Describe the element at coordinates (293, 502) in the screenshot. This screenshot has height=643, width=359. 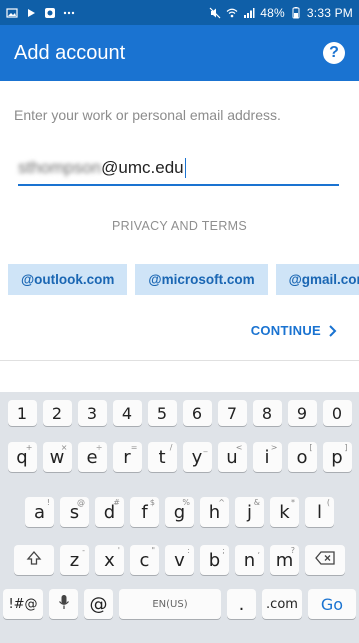
I see `key-hint: *` at that location.